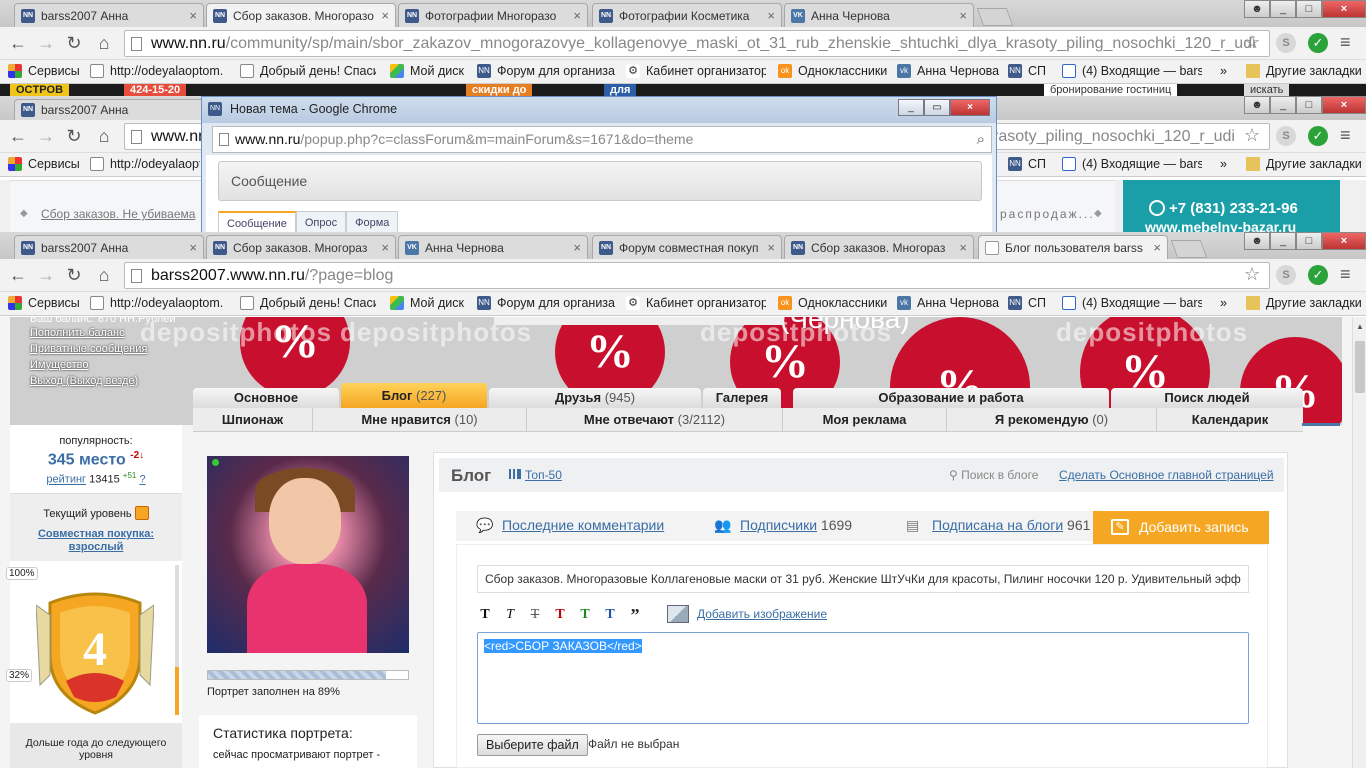 The image size is (1366, 768). I want to click on bookmark-item: (4) Входящие — bars, so click(1132, 164).